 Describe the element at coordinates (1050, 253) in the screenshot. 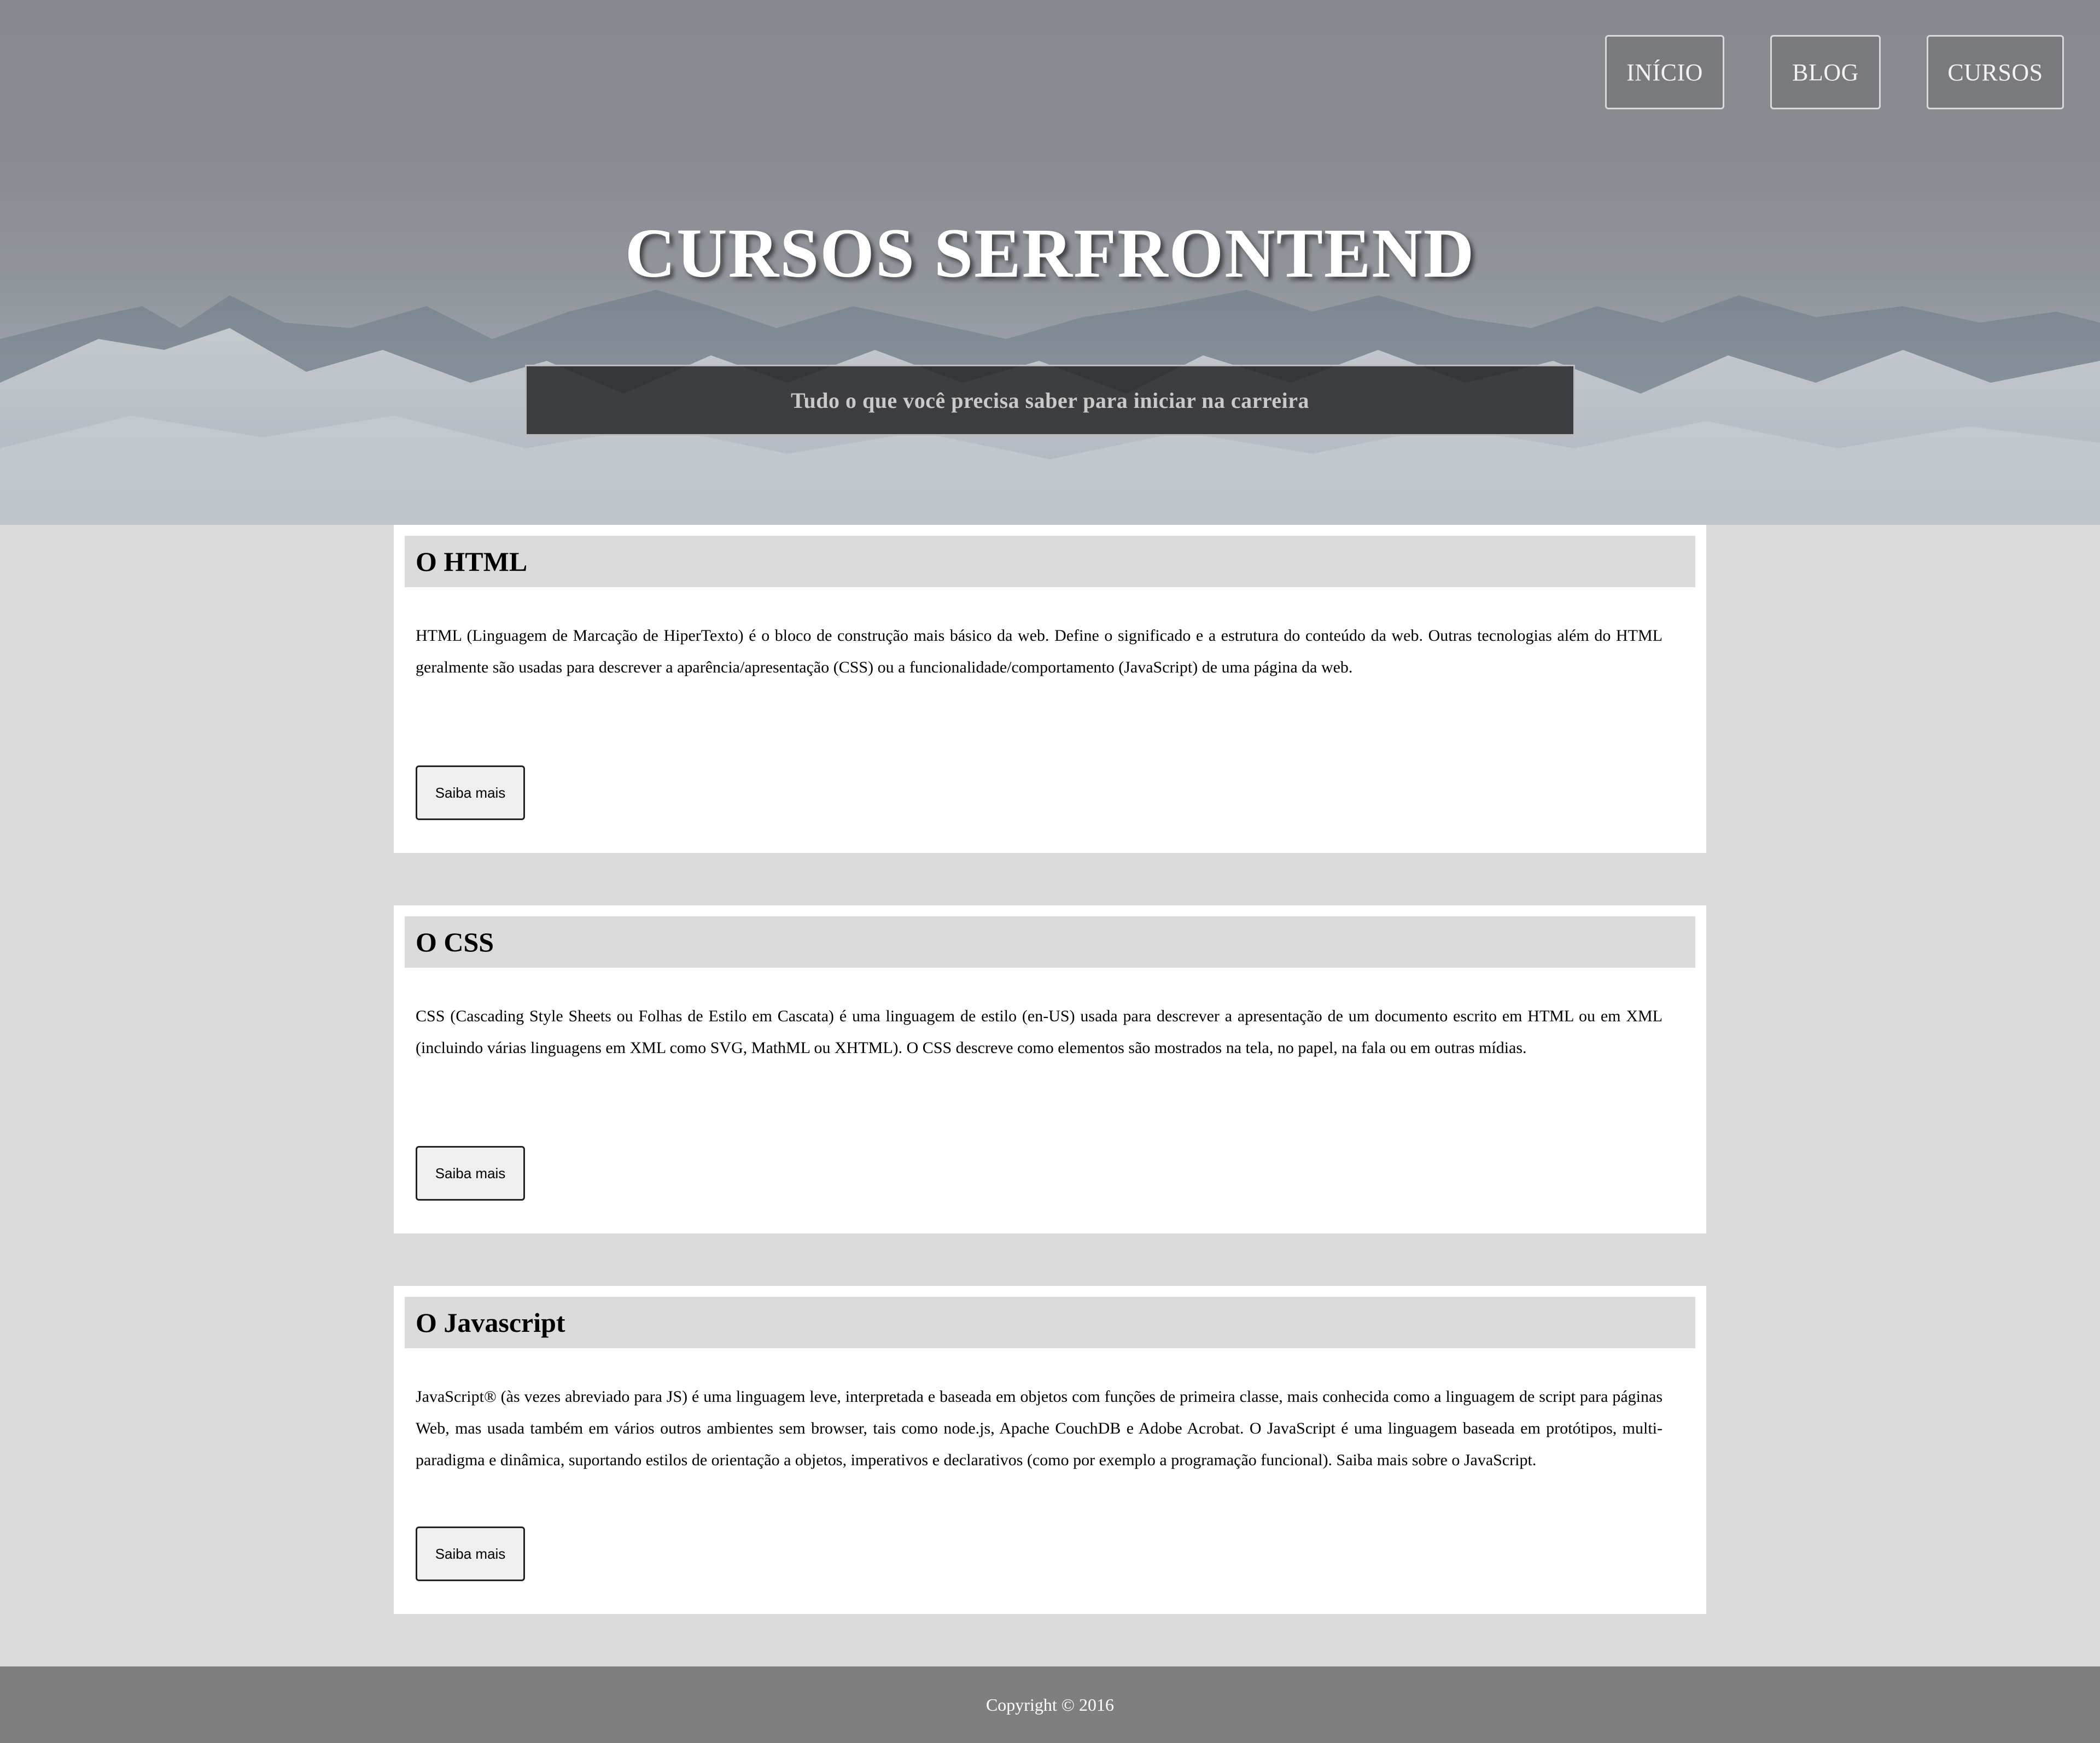

I see `page-title: CURSOS SERFRONTEND` at that location.